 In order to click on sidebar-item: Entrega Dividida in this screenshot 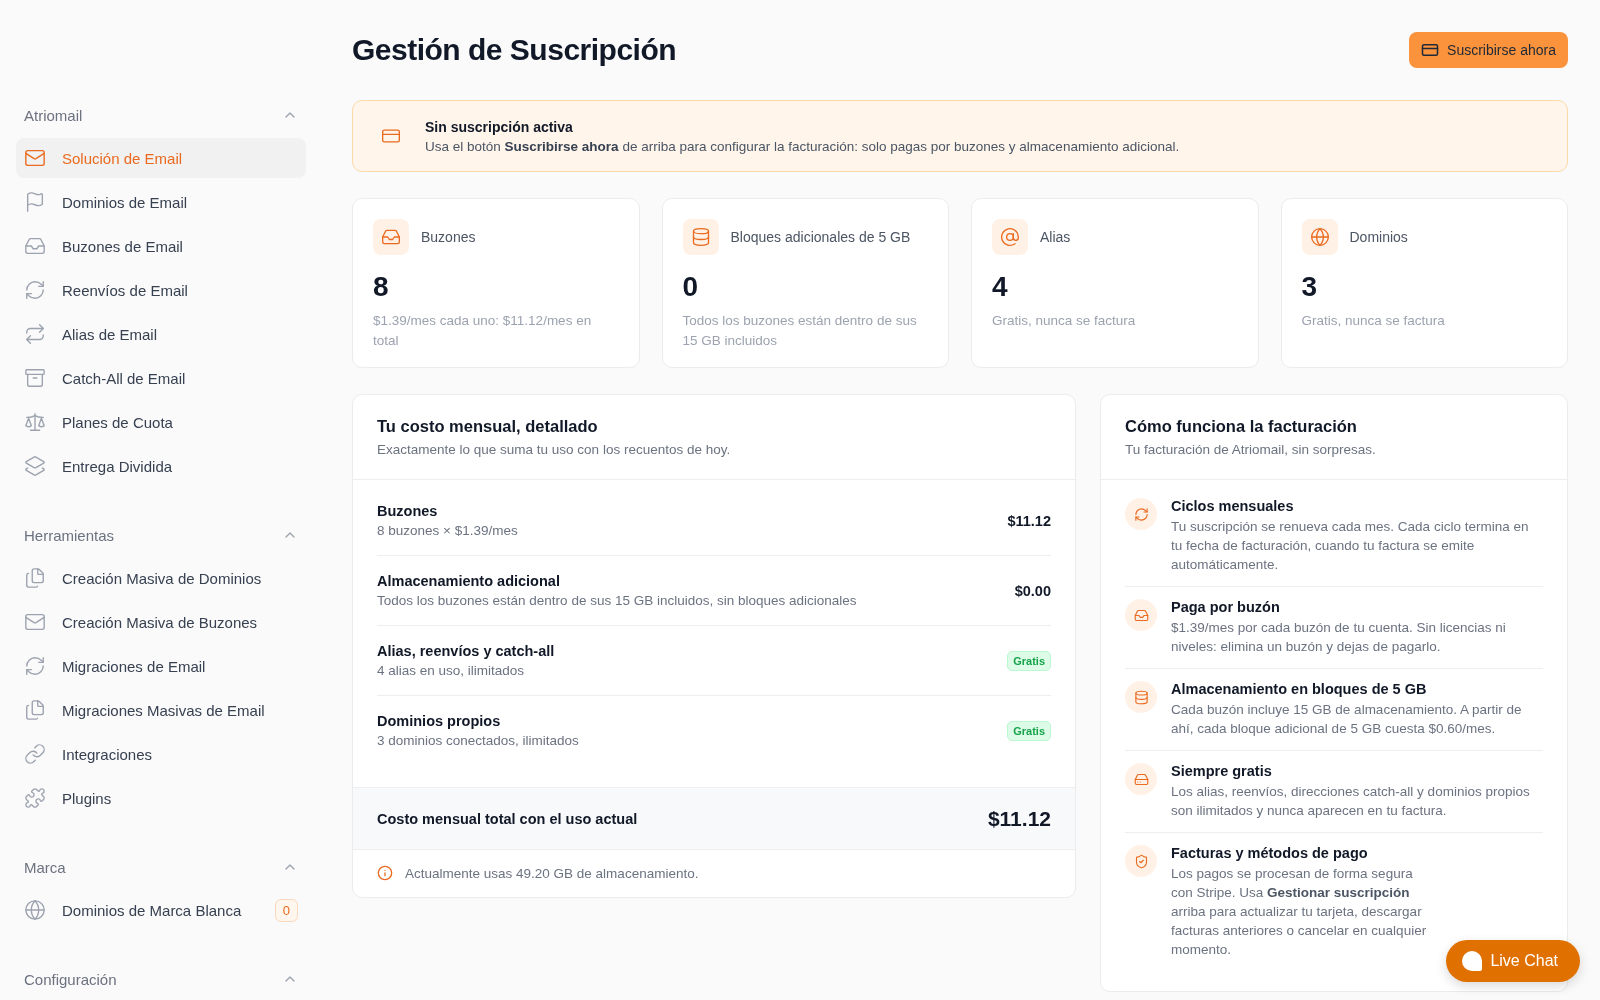, I will do `click(161, 466)`.